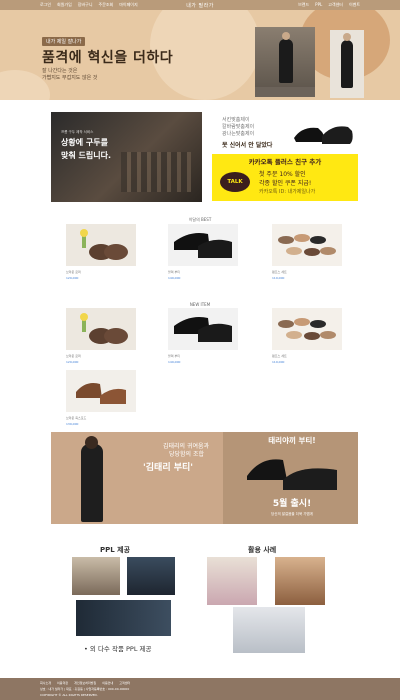 This screenshot has width=400, height=700. What do you see at coordinates (77, 132) in the screenshot?
I see `promo-tag: 프롬 구두 제작 서비스` at bounding box center [77, 132].